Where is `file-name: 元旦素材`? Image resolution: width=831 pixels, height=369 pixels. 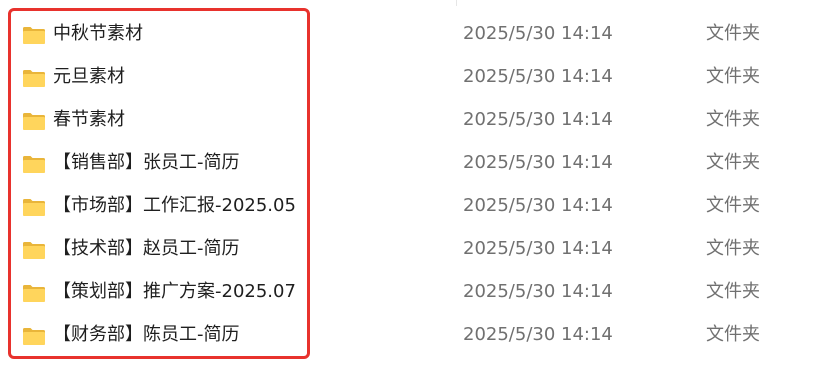 file-name: 元旦素材 is located at coordinates (89, 77).